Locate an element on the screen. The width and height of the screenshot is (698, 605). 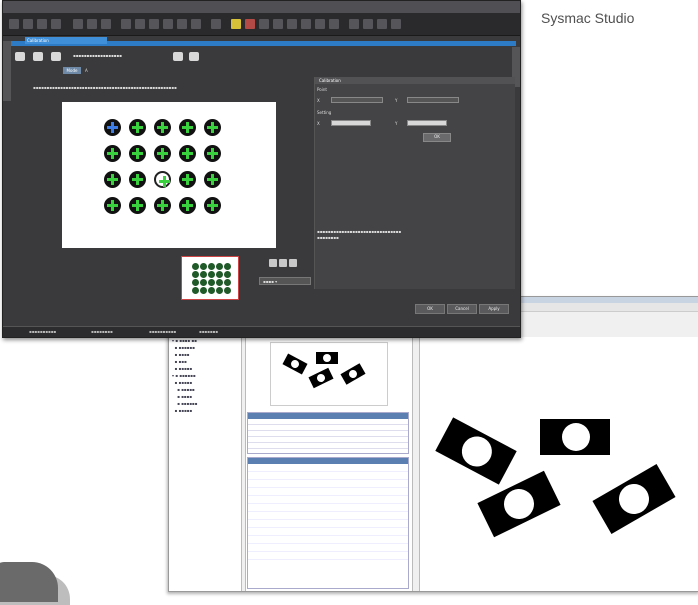
ok-button: OK is located at coordinates (430, 309).